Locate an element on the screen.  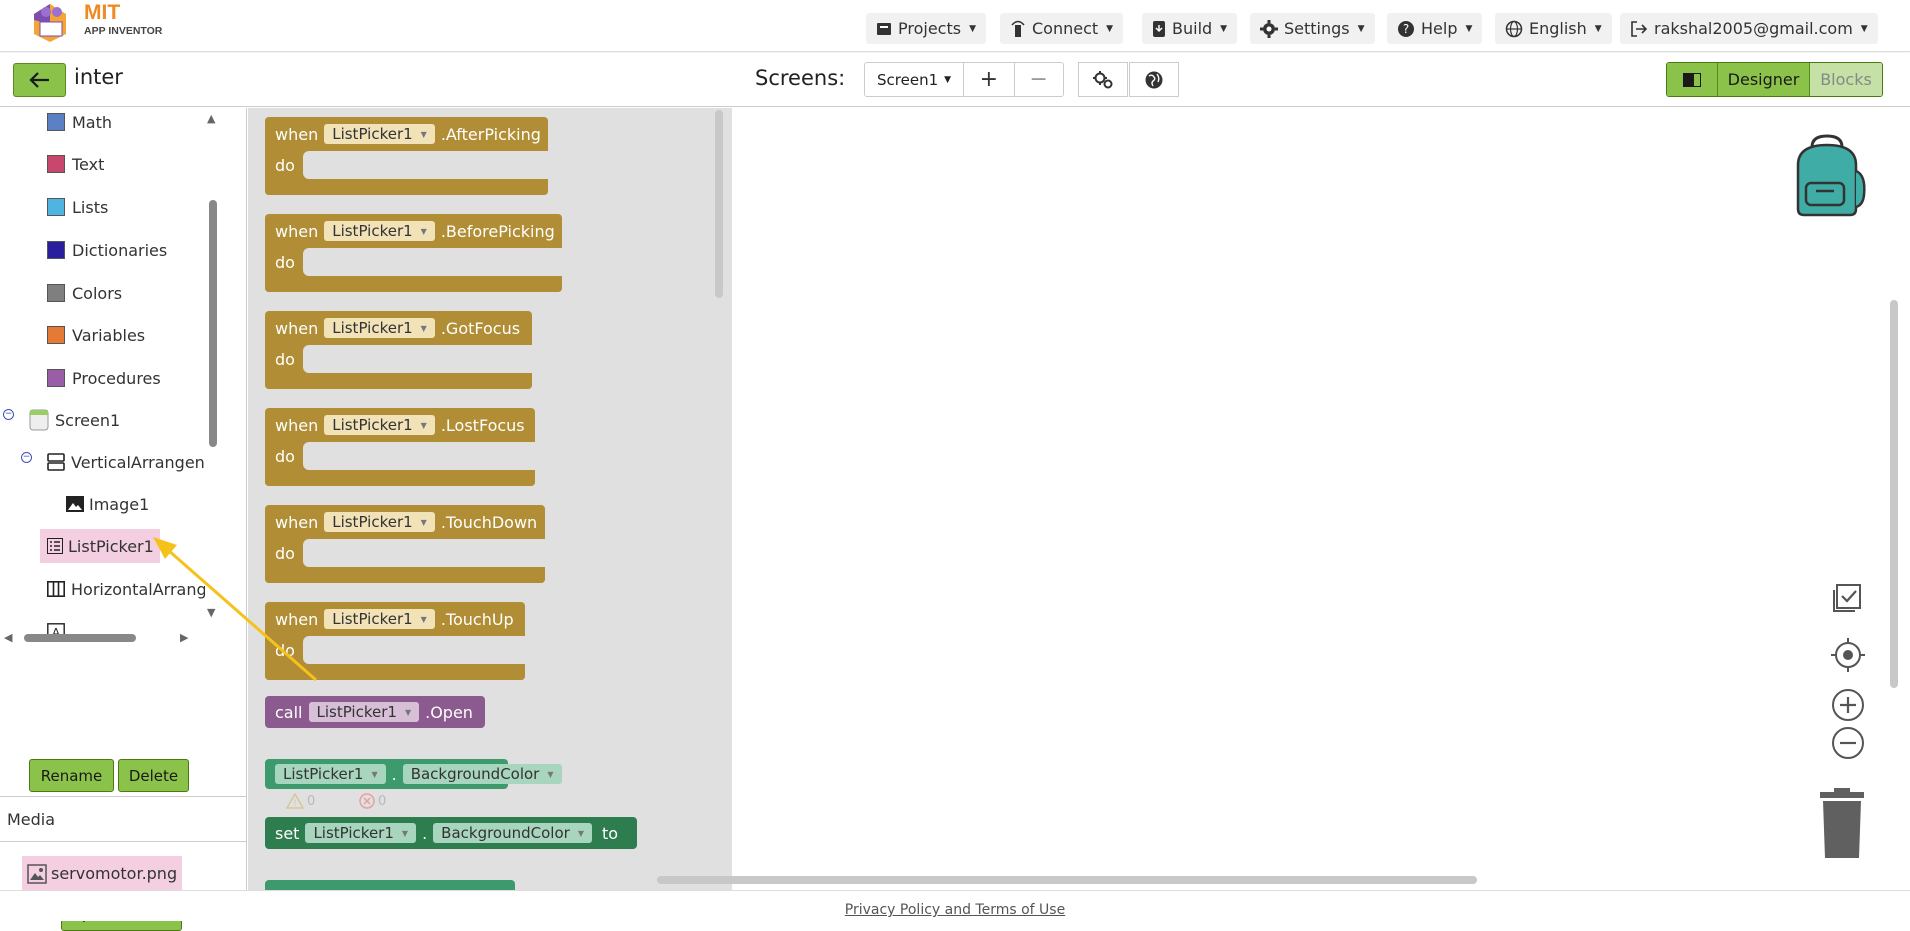
tree-item-screen1: Screen1 is located at coordinates (74, 420).